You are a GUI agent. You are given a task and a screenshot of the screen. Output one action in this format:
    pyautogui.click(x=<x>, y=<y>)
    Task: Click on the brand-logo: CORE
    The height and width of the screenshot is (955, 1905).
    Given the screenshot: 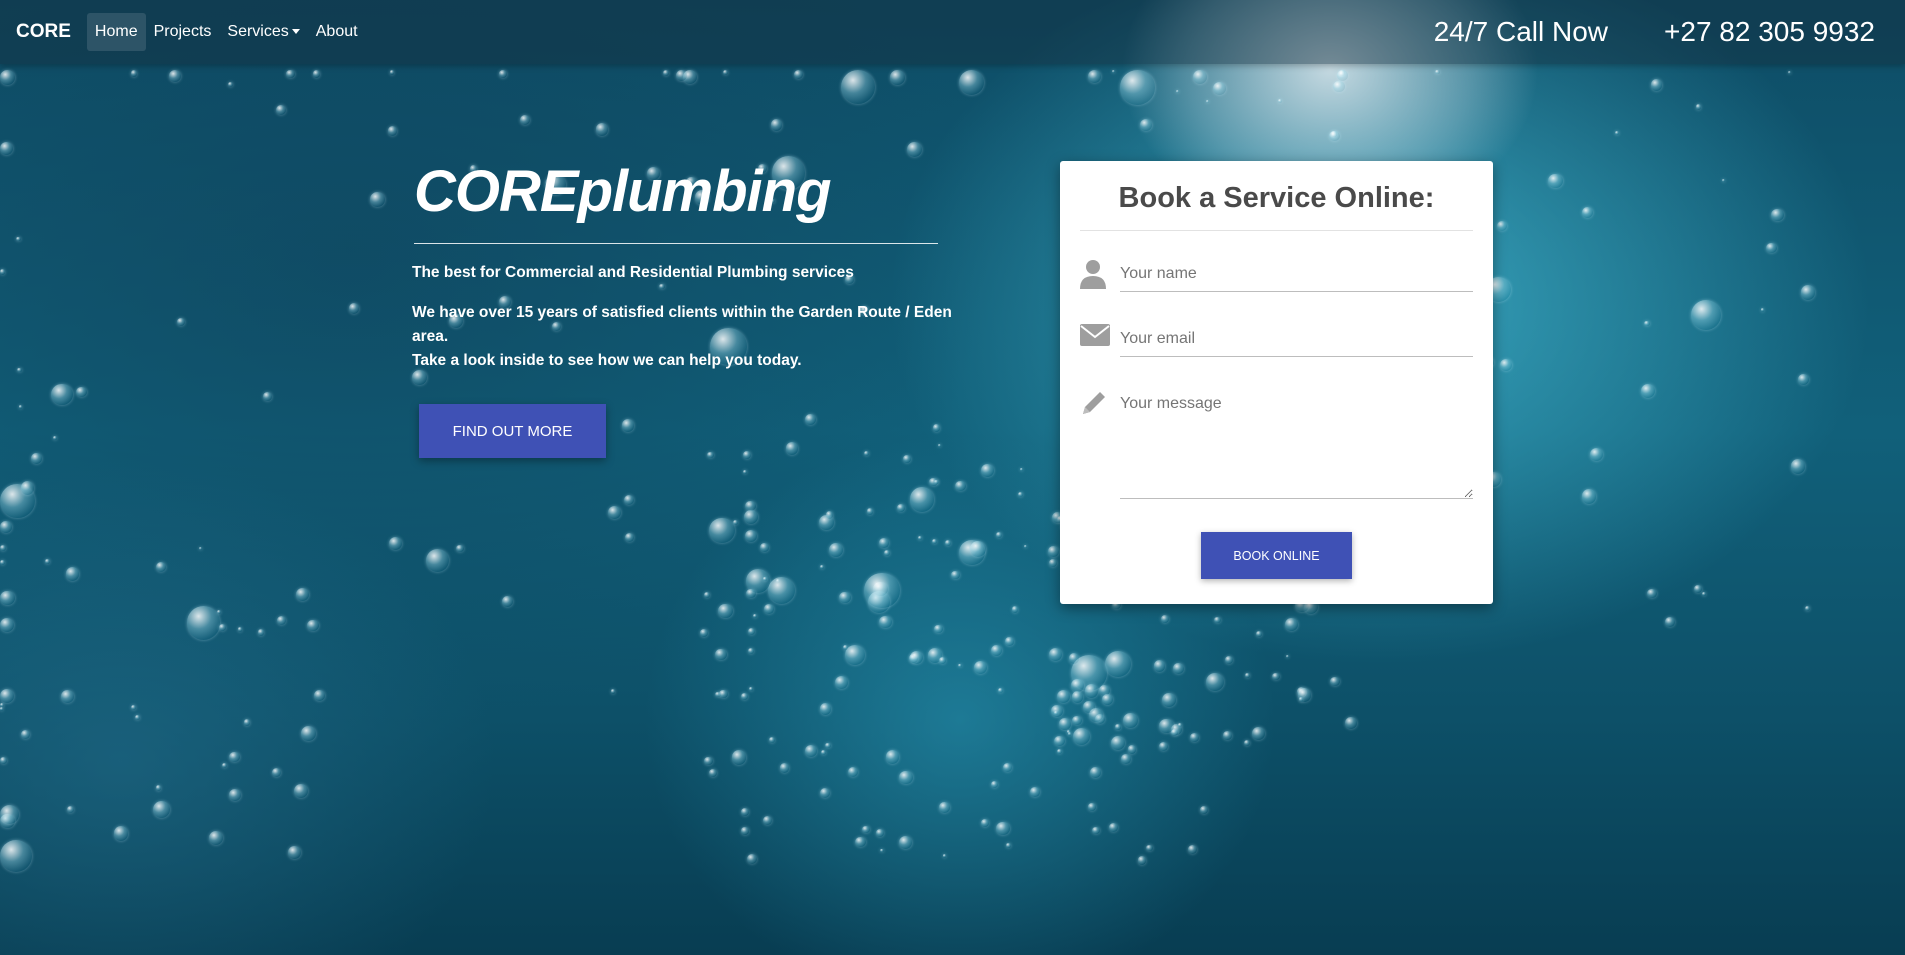 What is the action you would take?
    pyautogui.click(x=43, y=32)
    